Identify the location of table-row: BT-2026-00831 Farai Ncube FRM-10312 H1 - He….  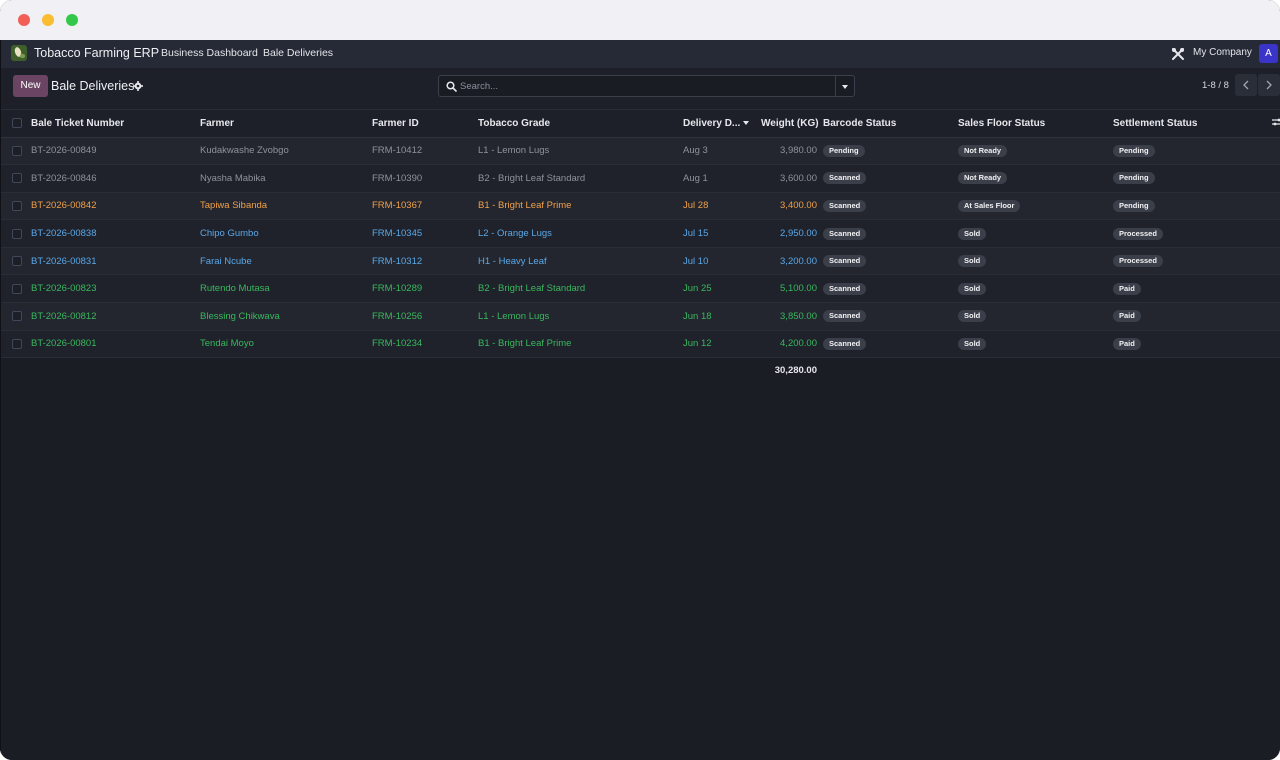
(640, 261).